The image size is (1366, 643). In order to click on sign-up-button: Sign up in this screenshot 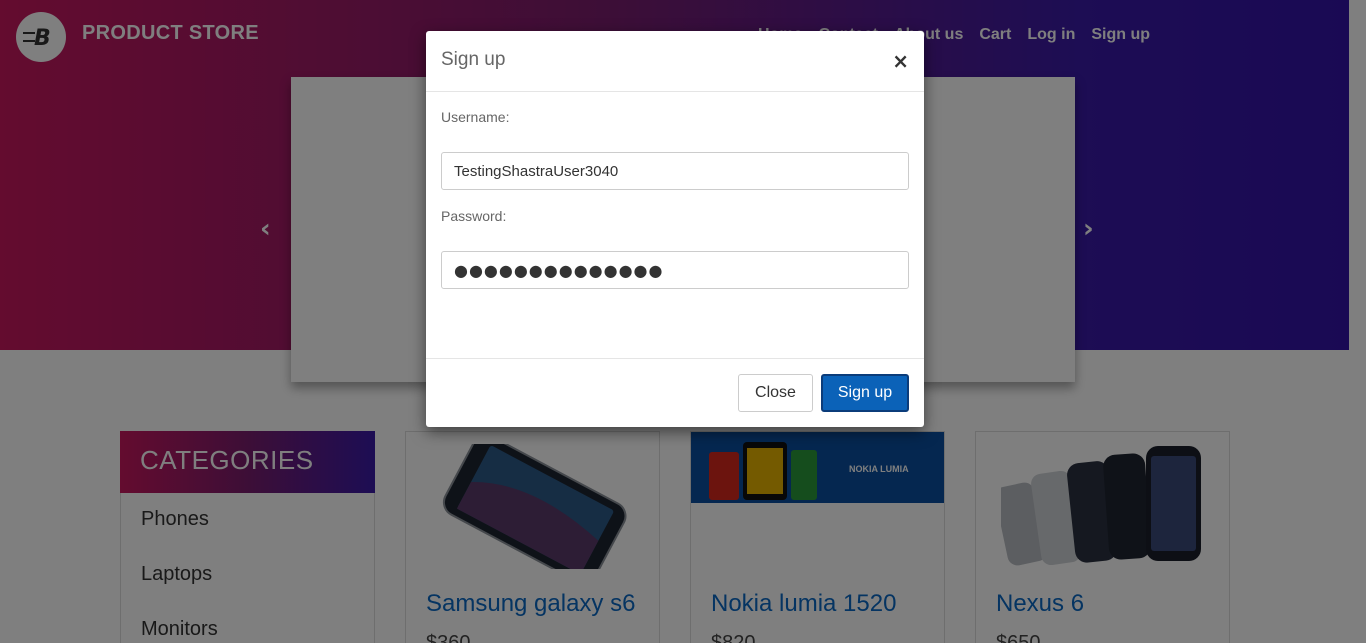, I will do `click(865, 393)`.